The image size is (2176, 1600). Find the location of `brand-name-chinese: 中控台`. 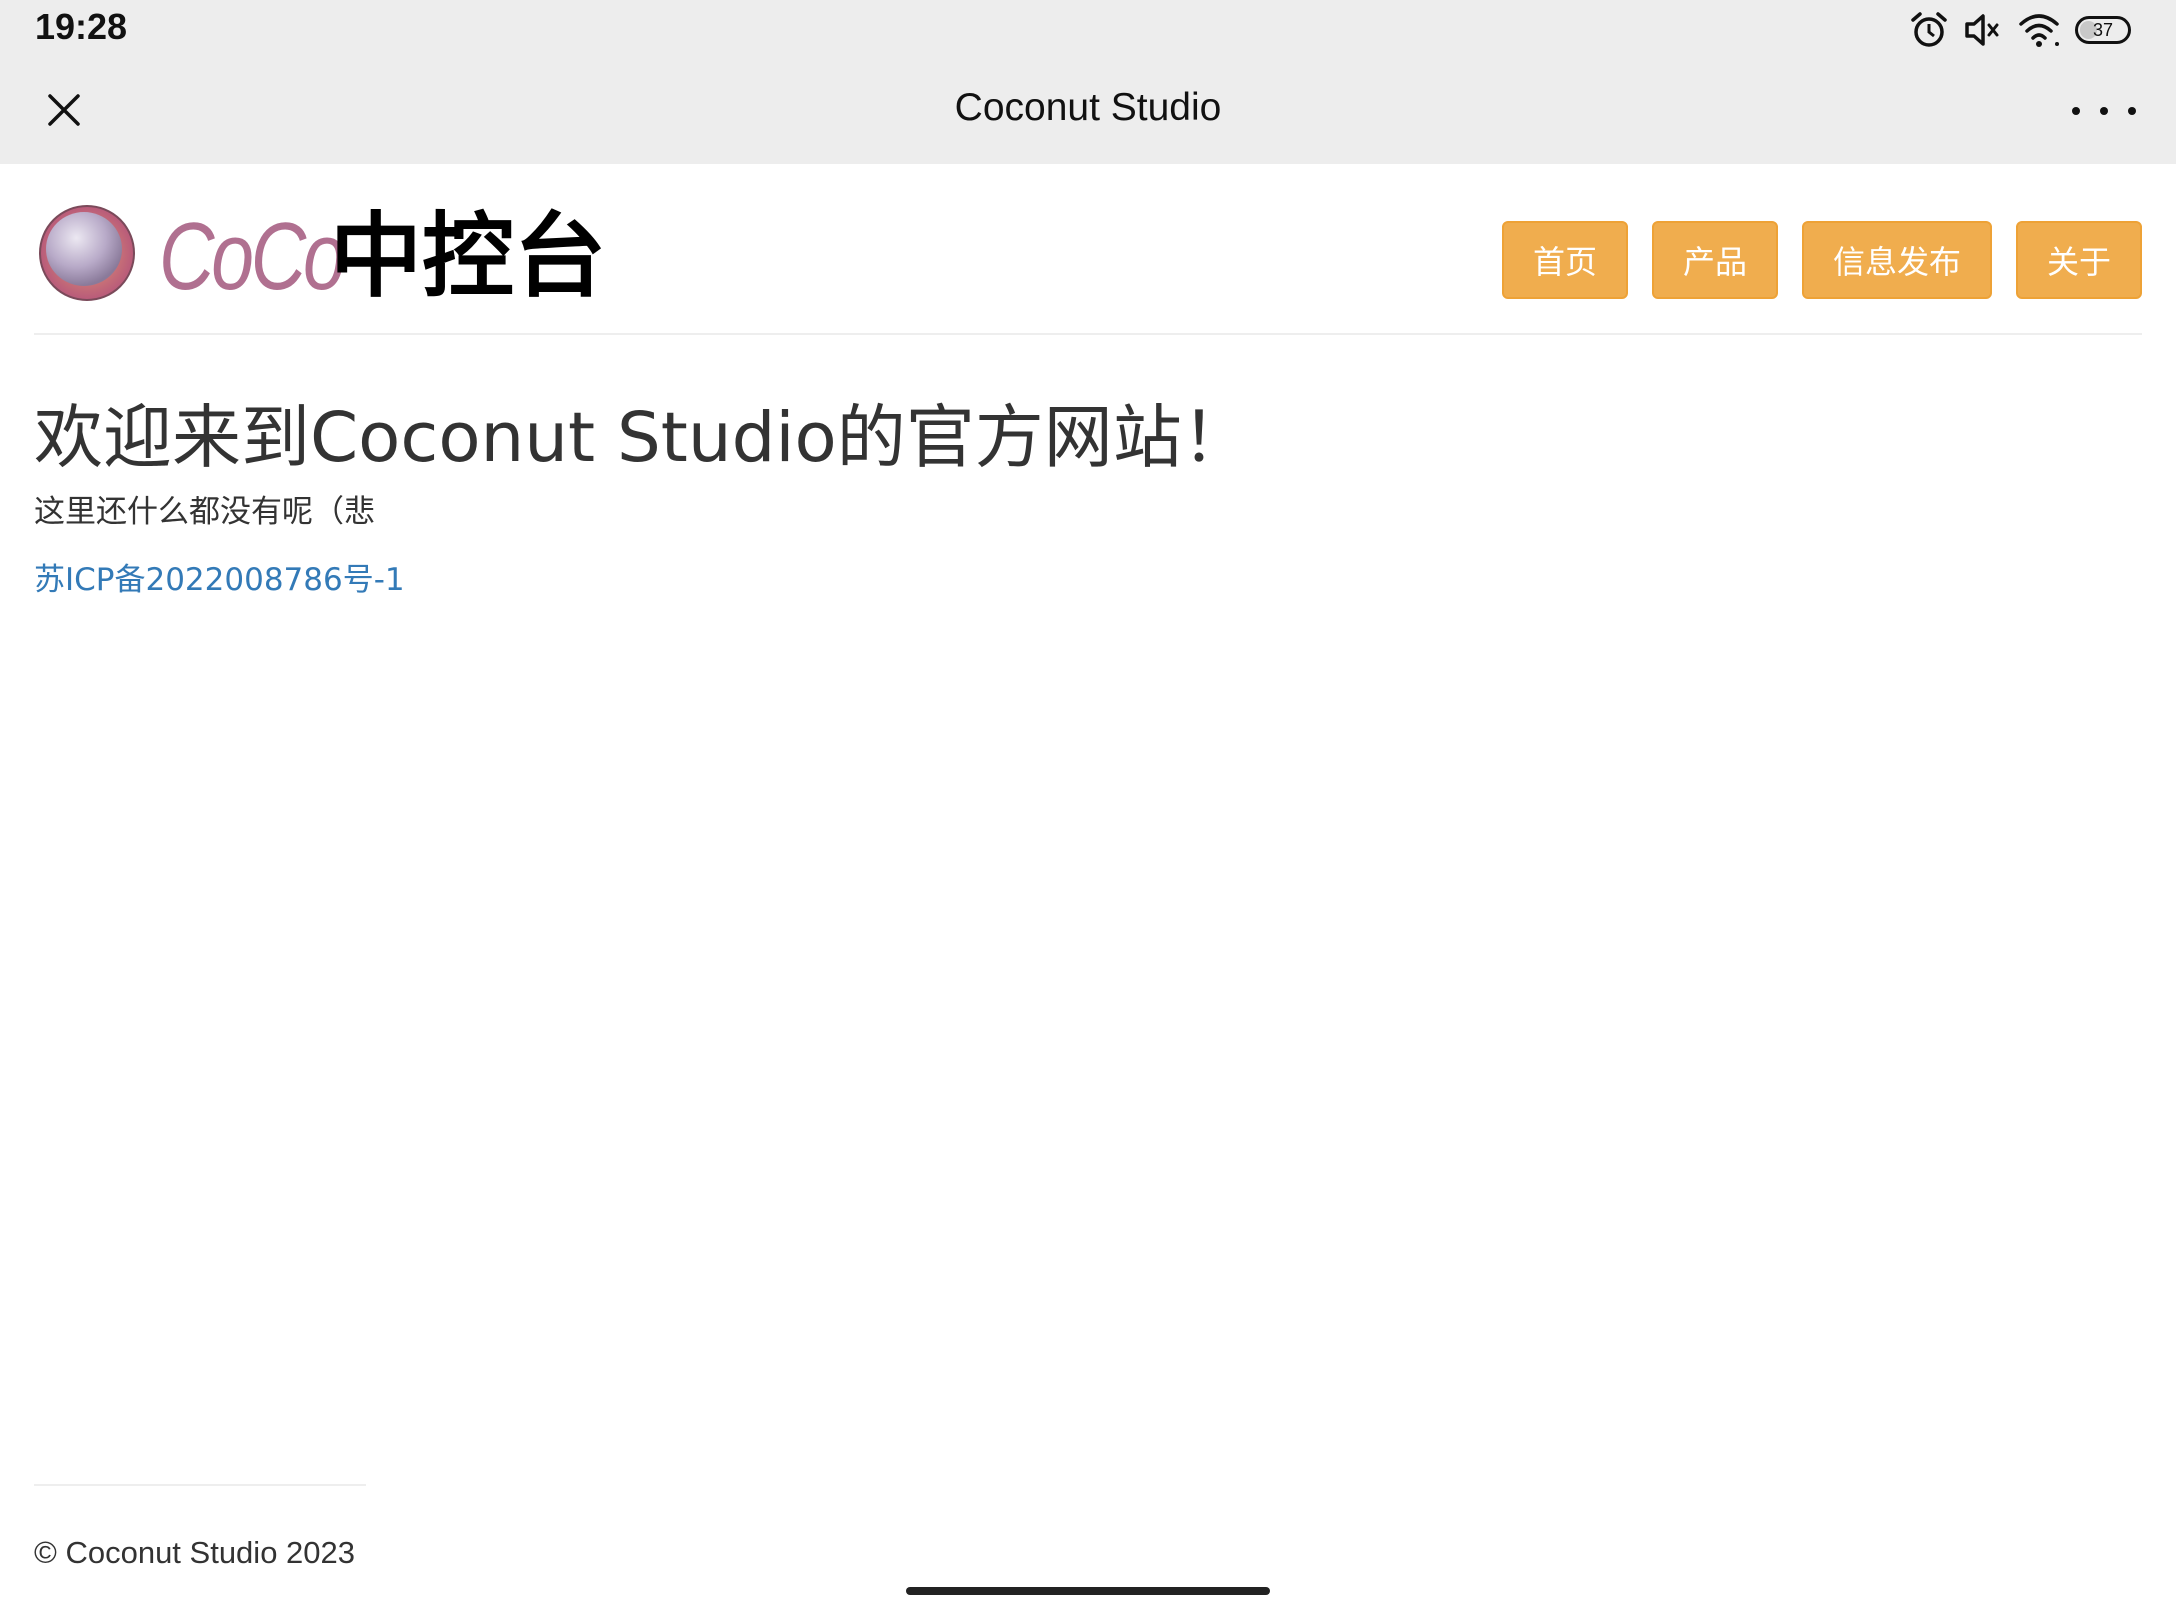

brand-name-chinese: 中控台 is located at coordinates (468, 256).